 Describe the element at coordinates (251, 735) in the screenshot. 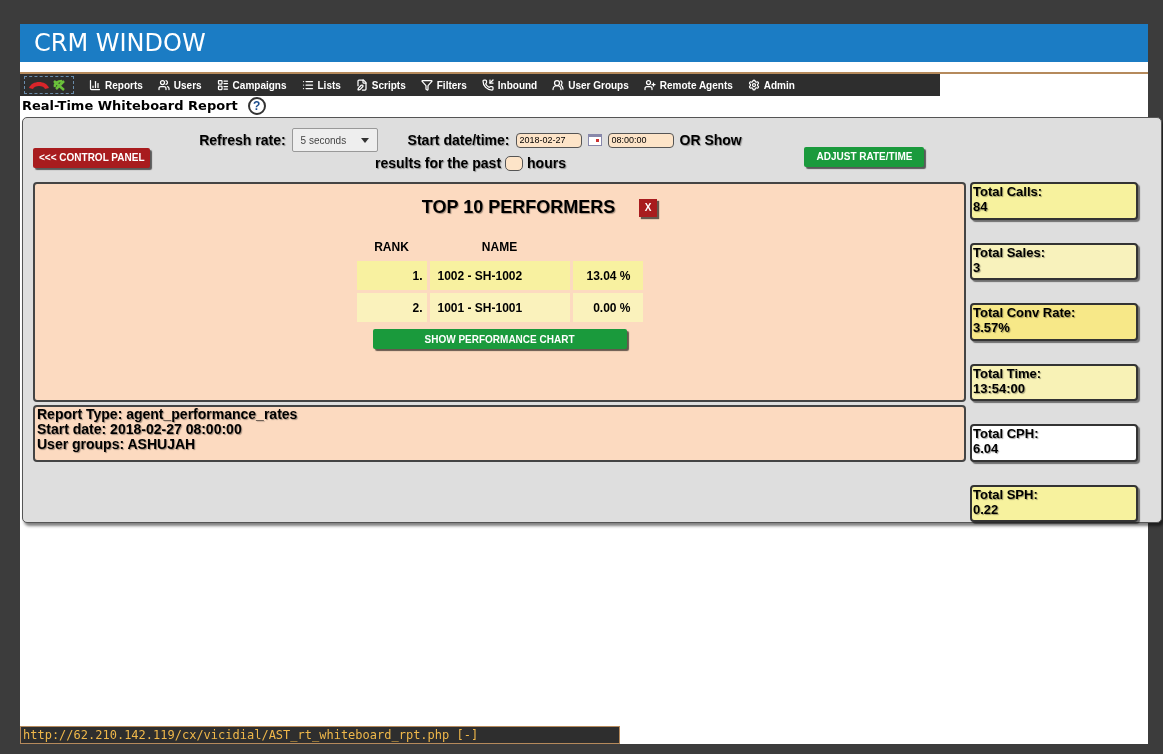

I see `status-url: http://62.210.142.119/cx/vicidial/AST_rt_whiteboard_rpt.php [-]` at that location.